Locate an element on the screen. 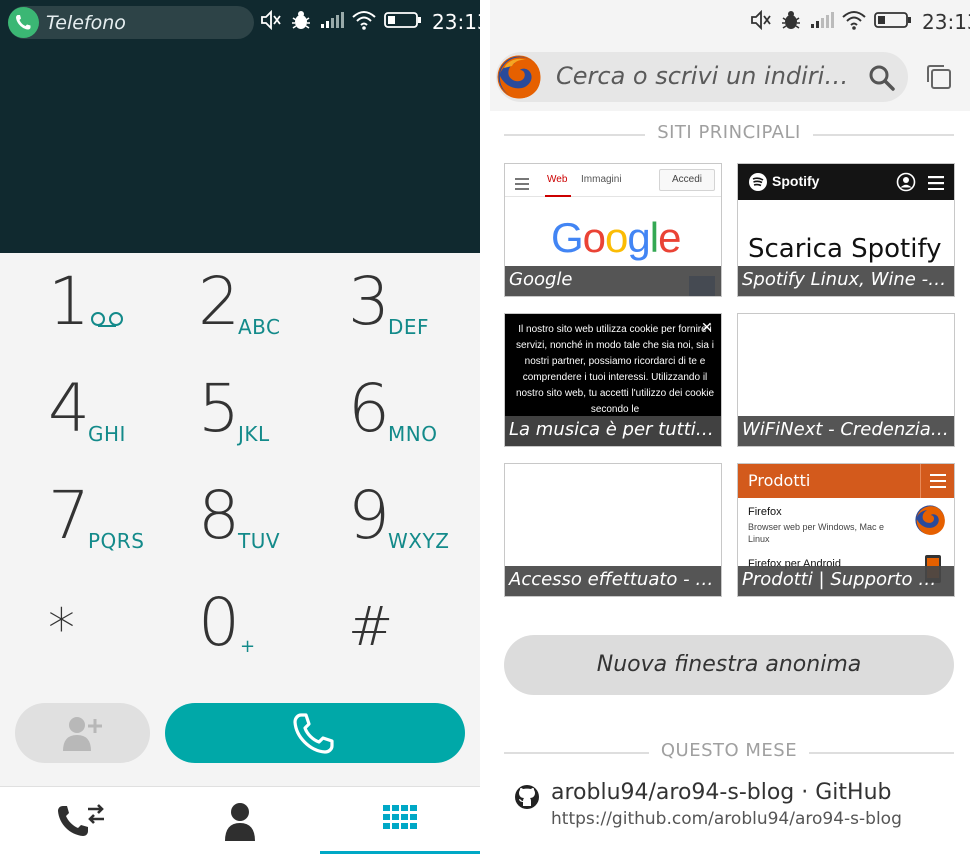  call-label: Telefono is located at coordinates (86, 23).